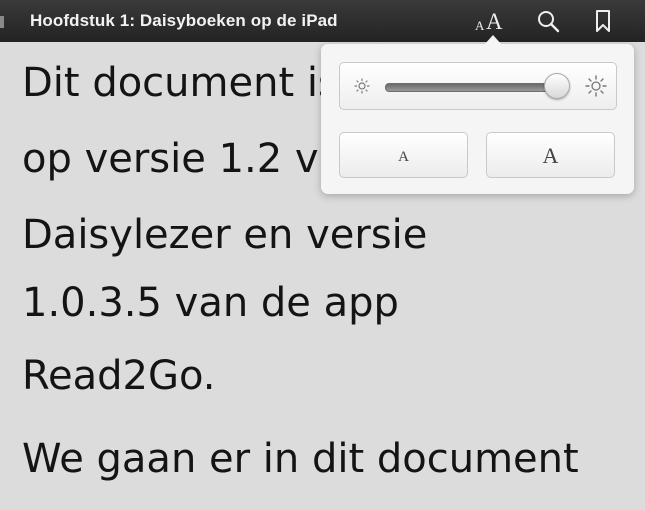 The image size is (645, 510). What do you see at coordinates (477, 119) in the screenshot?
I see `font-settings-popover: A A` at bounding box center [477, 119].